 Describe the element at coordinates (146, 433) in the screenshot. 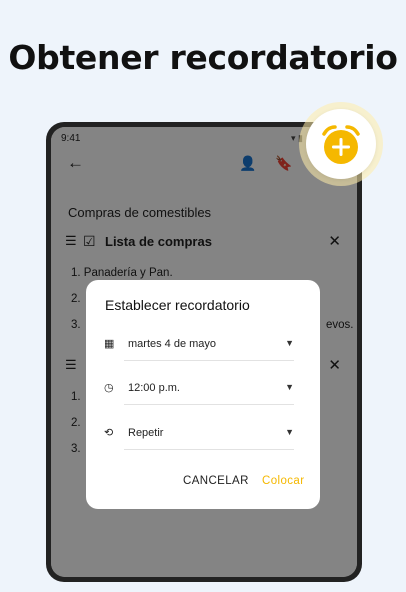

I see `repeat-value: Repetir` at that location.